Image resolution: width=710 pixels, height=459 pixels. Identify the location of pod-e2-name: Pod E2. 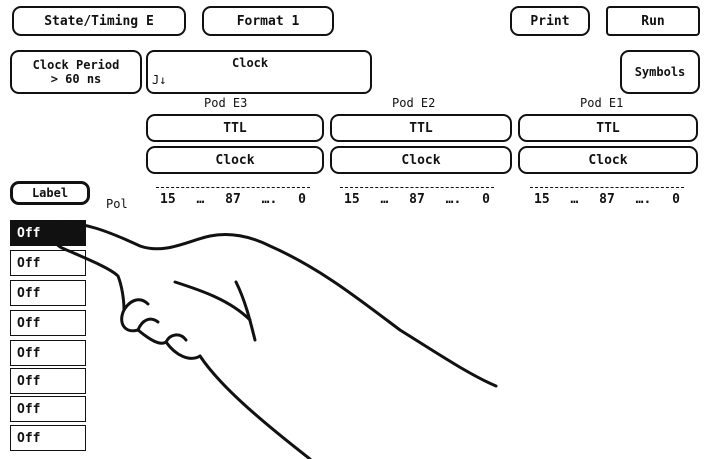
(414, 103).